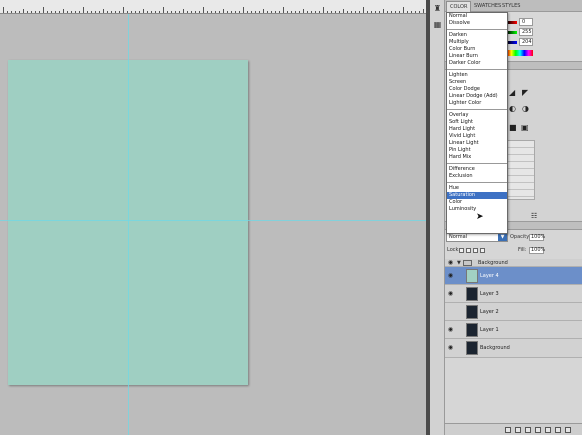 The width and height of the screenshot is (582, 435). I want to click on layer-row: ◉ Background, so click(513, 348).